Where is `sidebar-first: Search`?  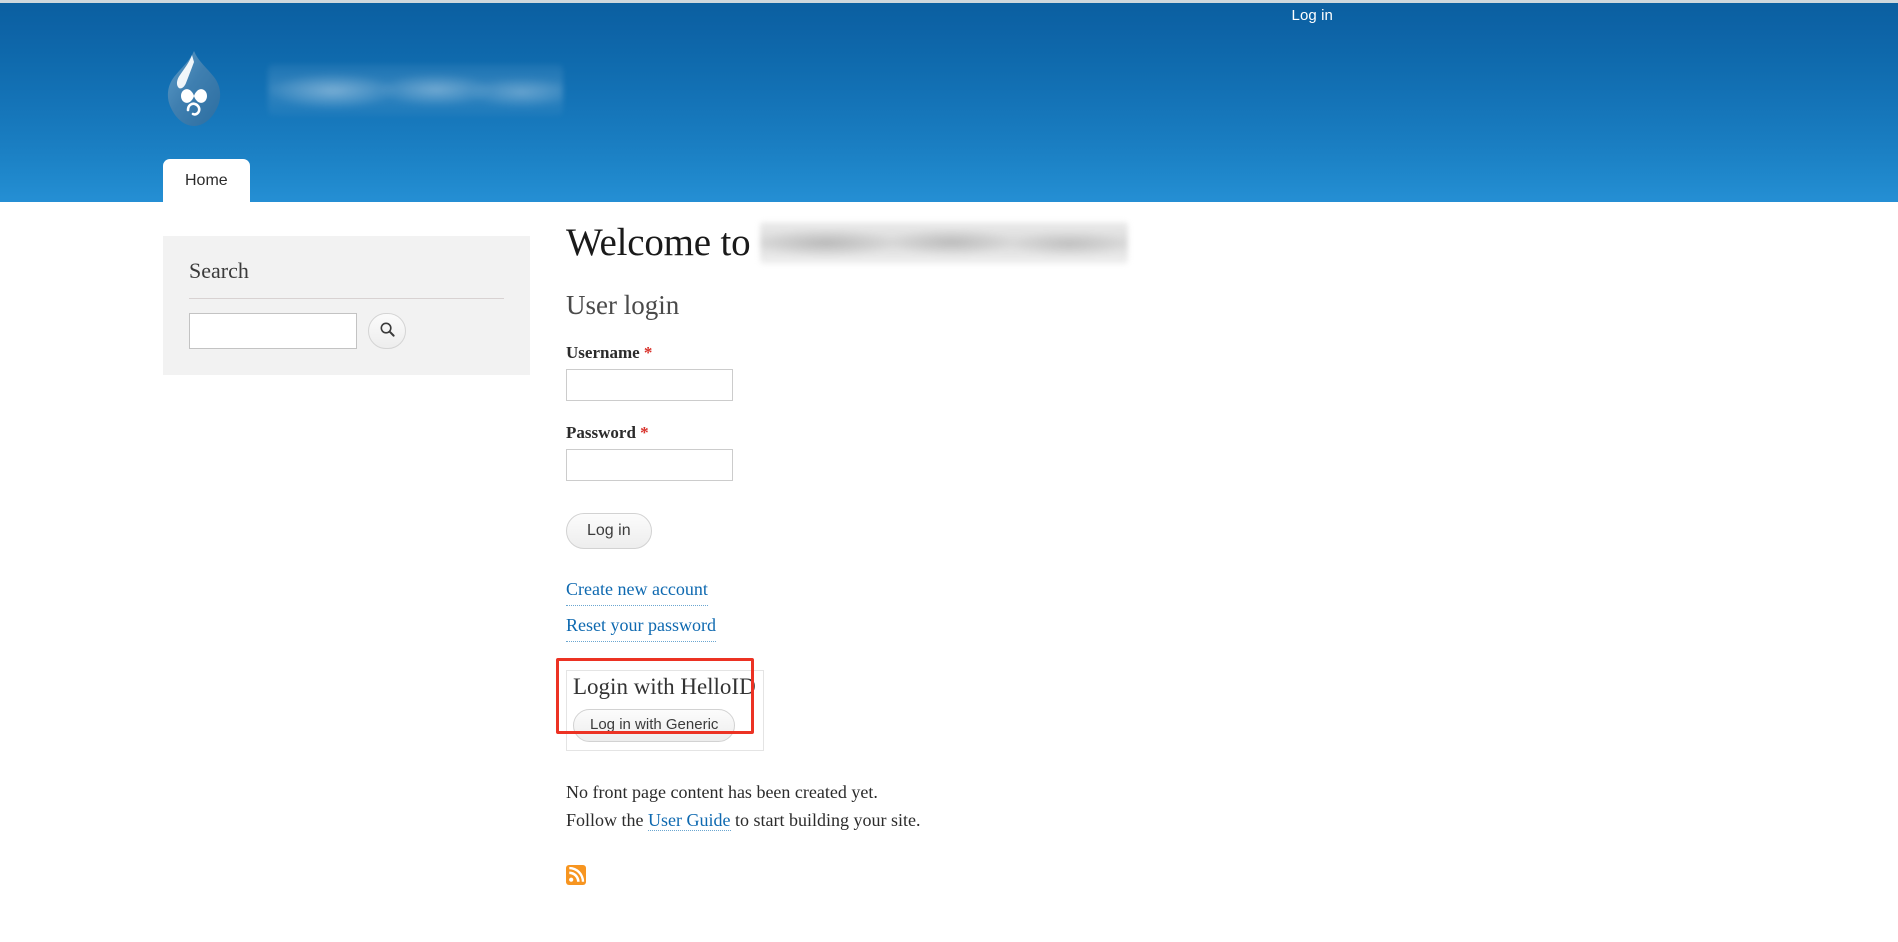
sidebar-first: Search is located at coordinates (346, 305).